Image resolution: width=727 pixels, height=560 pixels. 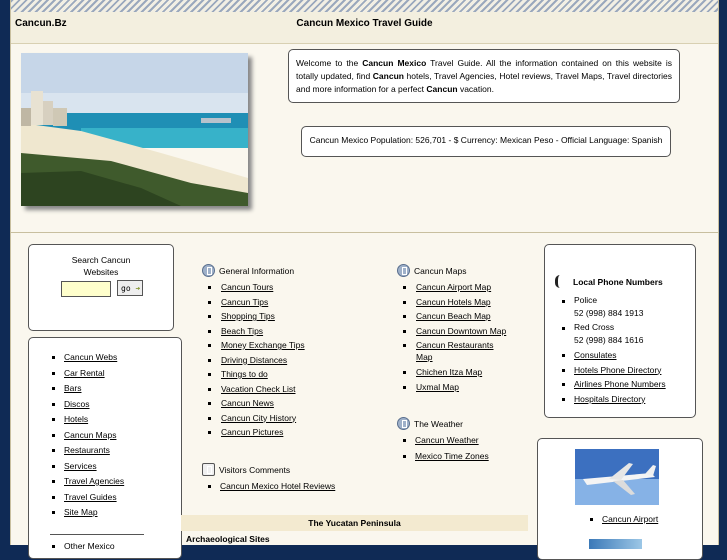 I want to click on visitors-comments-heading: Visitors Comments, so click(x=246, y=469).